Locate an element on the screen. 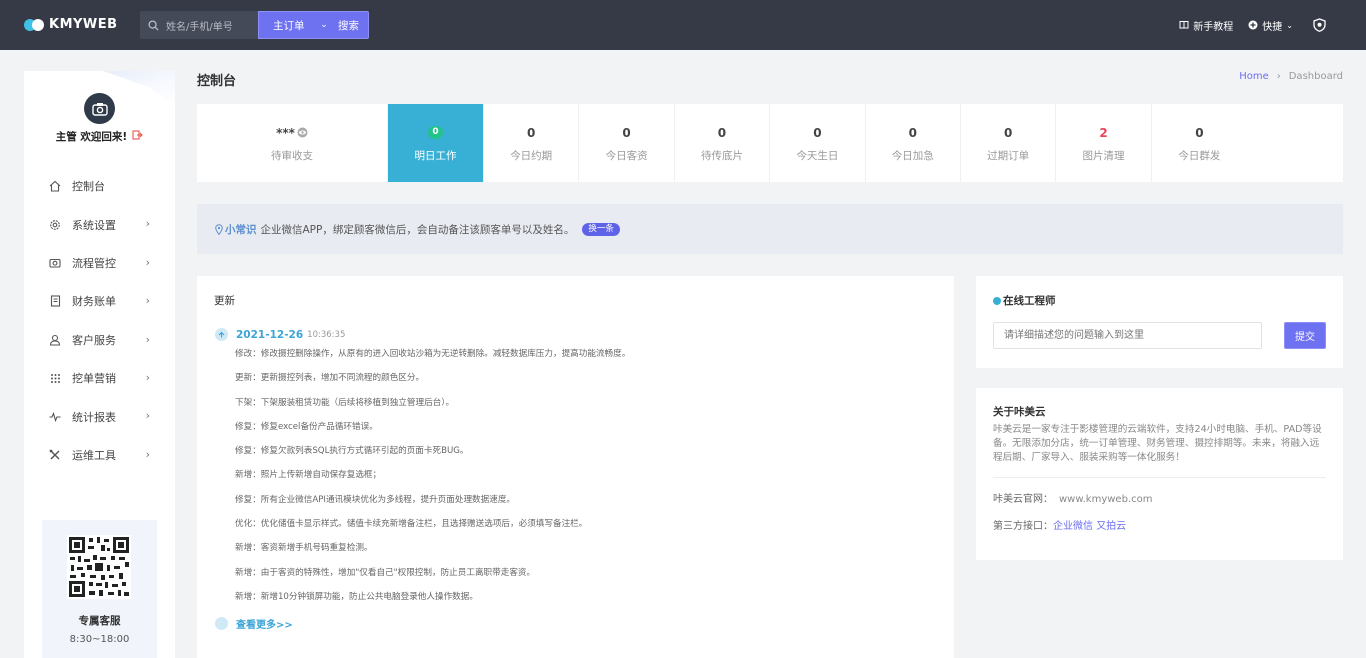  search-button: 搜索 is located at coordinates (346, 25).